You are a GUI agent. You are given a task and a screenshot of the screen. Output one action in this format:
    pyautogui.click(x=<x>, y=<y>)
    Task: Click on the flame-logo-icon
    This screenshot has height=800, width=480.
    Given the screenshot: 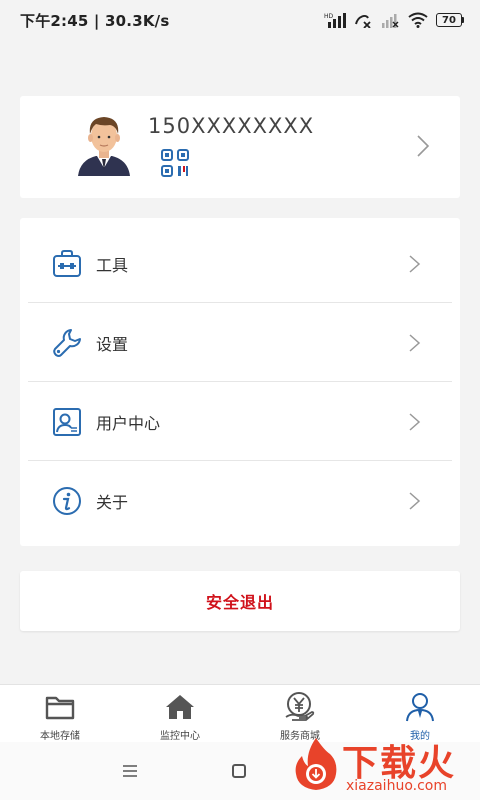 What is the action you would take?
    pyautogui.click(x=316, y=764)
    